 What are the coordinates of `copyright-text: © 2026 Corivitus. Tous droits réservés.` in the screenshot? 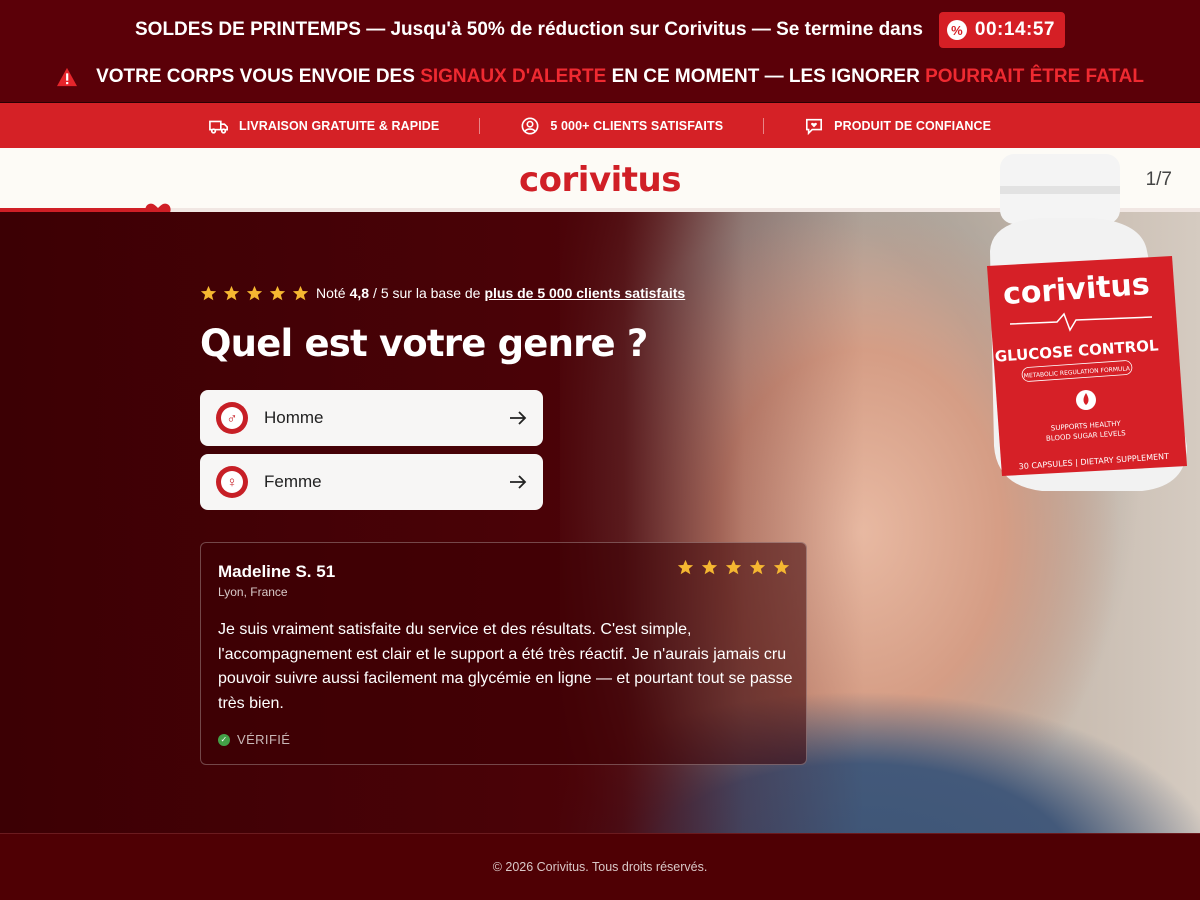 It's located at (600, 867).